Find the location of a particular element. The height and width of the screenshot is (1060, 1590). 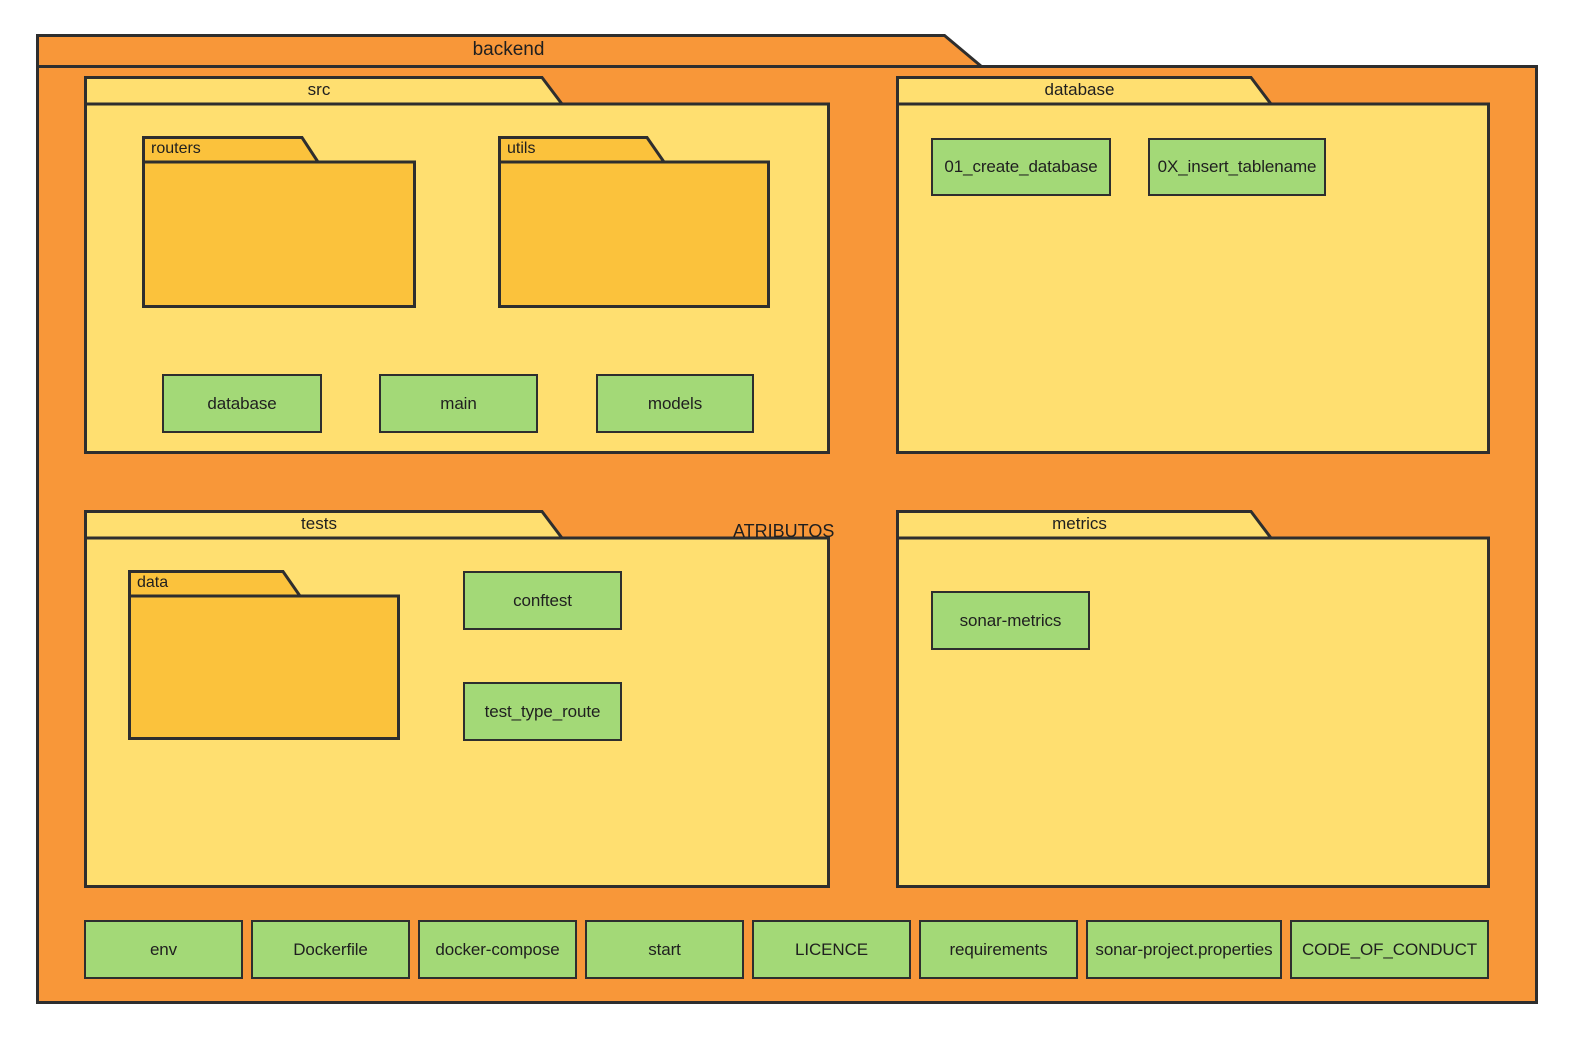

leaf-docker-compose-label: docker-compose is located at coordinates (497, 949).